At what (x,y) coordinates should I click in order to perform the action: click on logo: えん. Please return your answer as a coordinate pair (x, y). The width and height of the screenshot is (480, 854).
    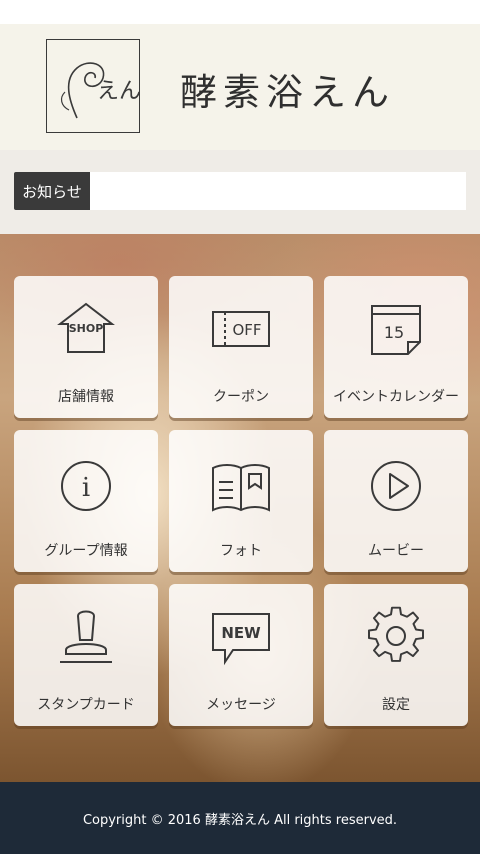
    Looking at the image, I should click on (93, 86).